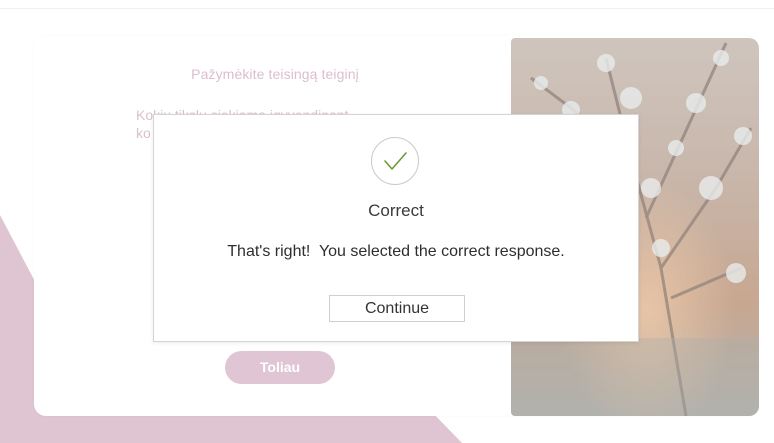 This screenshot has width=774, height=443. Describe the element at coordinates (397, 308) in the screenshot. I see `continue-button: Continue` at that location.